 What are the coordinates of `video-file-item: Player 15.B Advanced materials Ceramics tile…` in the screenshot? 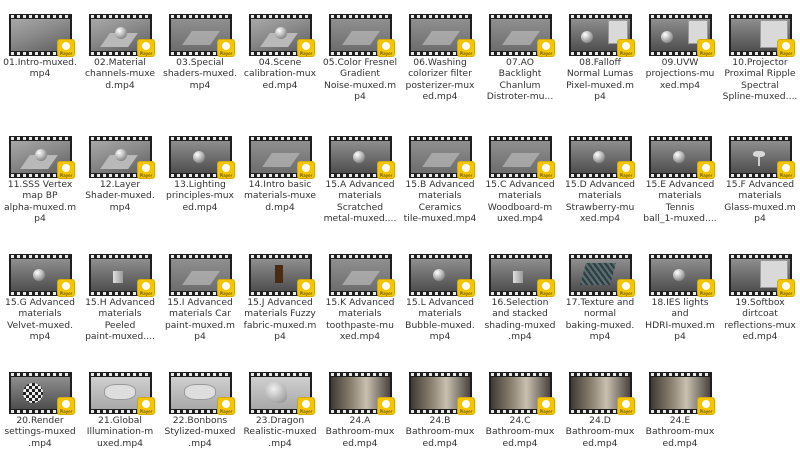 It's located at (440, 181).